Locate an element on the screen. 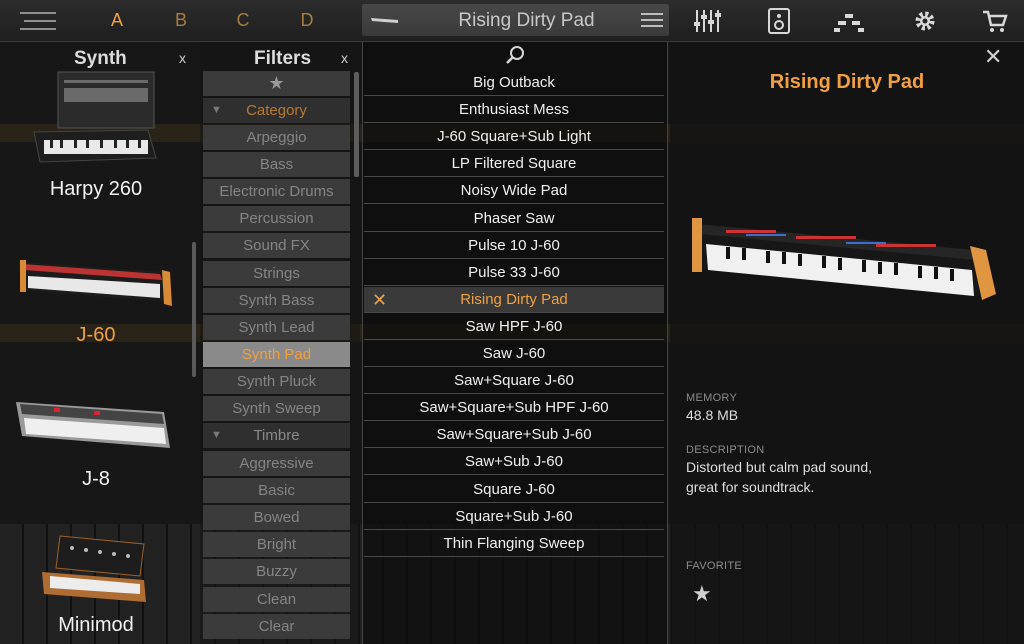  preset-list-item-label: Pulse 10 J-60 is located at coordinates (514, 245).